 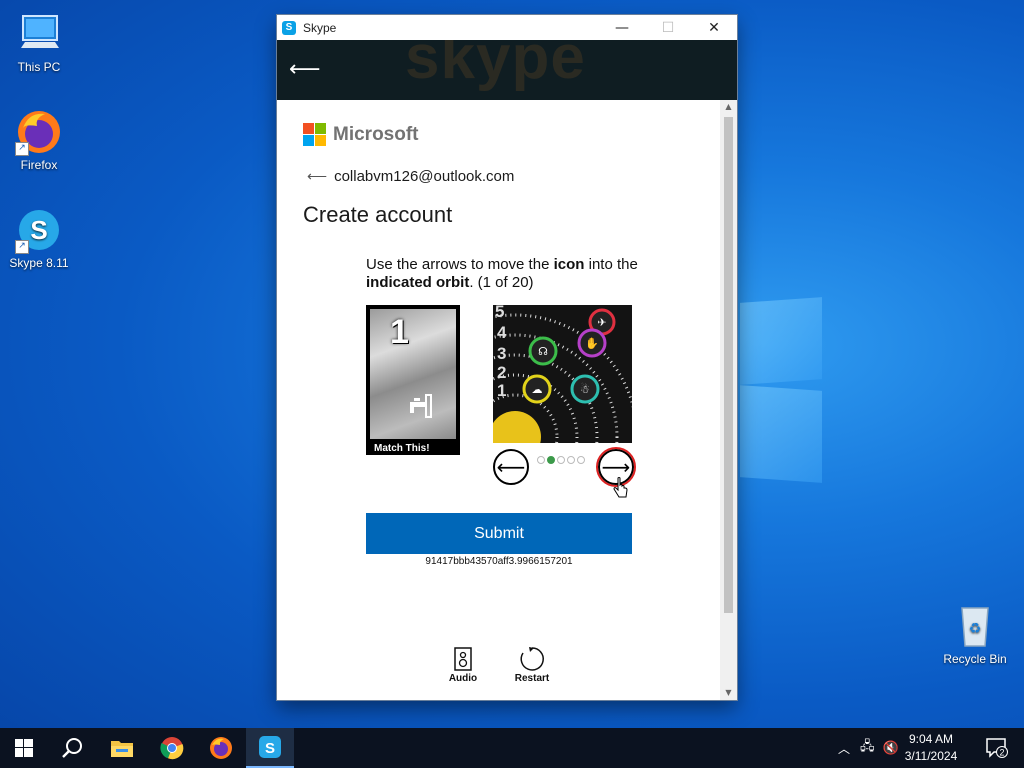 I want to click on search-button, so click(x=72, y=748).